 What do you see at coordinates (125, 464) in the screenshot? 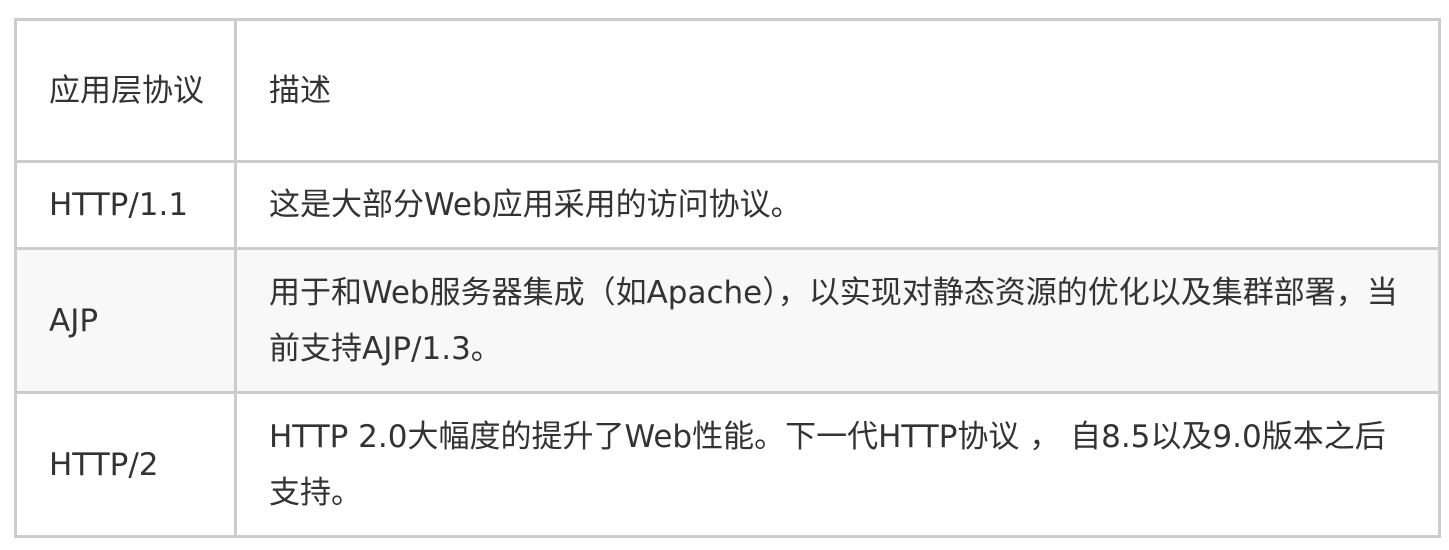
I see `protocol-cell: HTTP/2` at bounding box center [125, 464].